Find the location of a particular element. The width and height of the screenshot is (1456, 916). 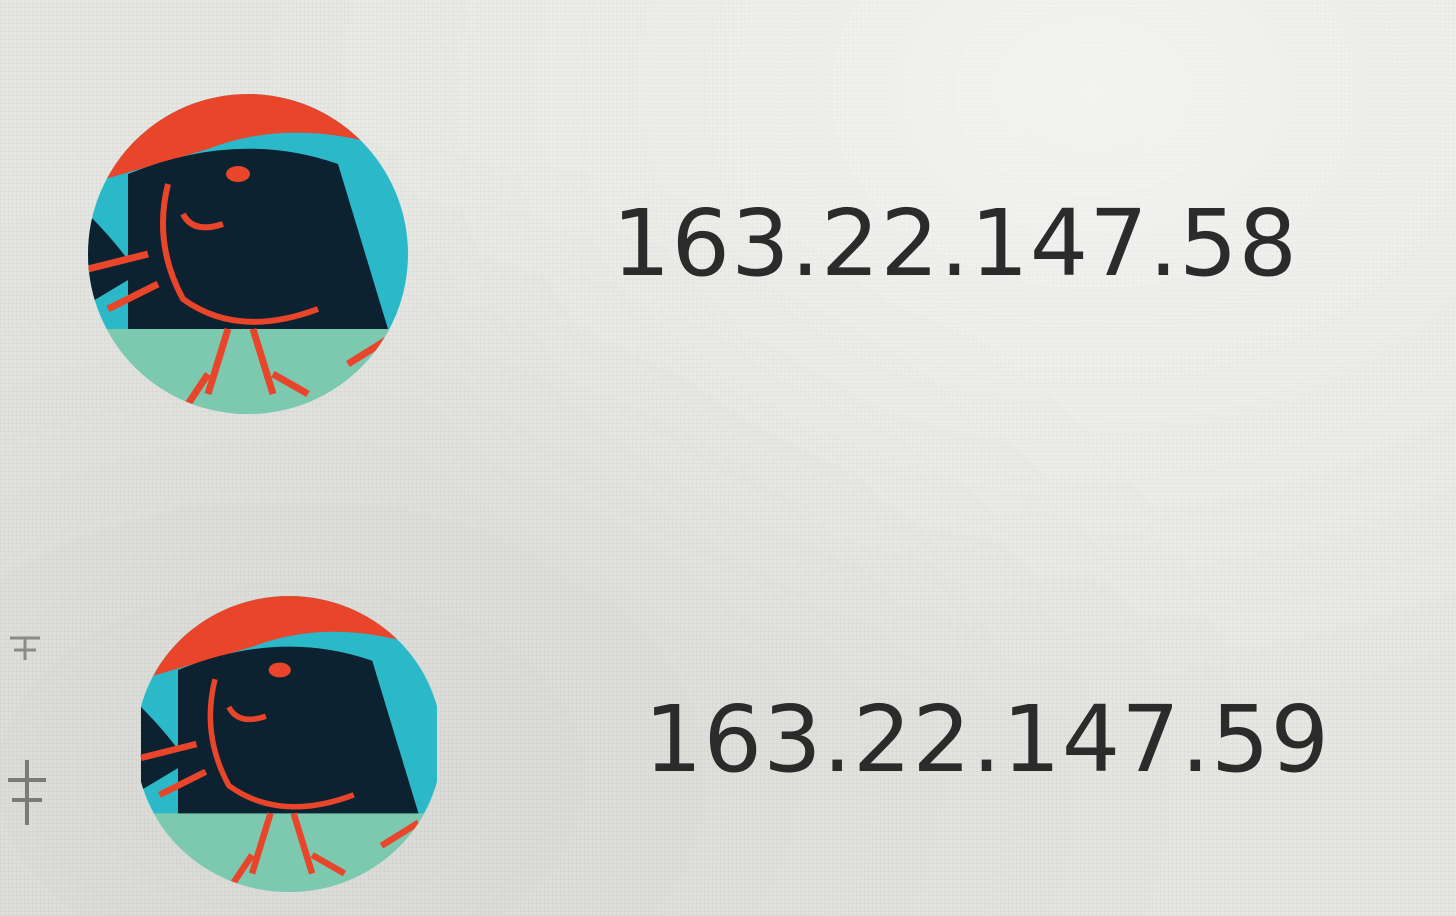

ip-address: 163.22.147.58 is located at coordinates (955, 243).